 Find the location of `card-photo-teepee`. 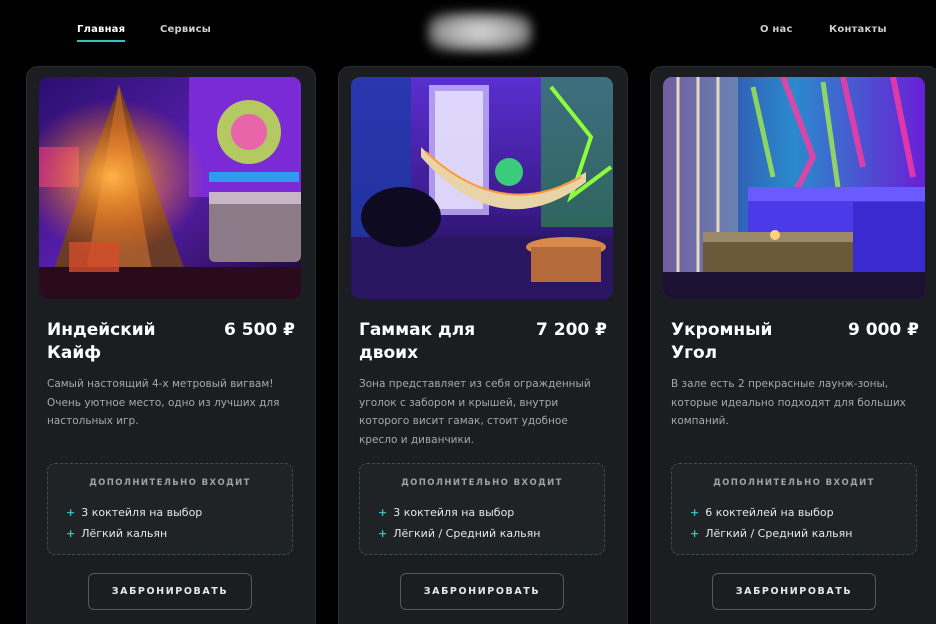

card-photo-teepee is located at coordinates (170, 188).